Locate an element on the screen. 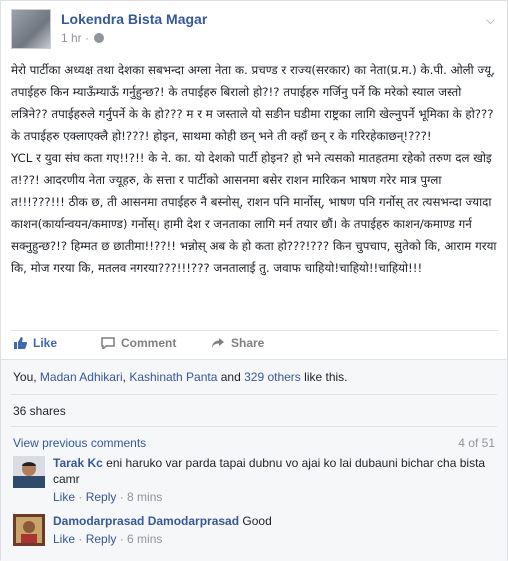 The width and height of the screenshot is (508, 561). comment-button: Comment is located at coordinates (138, 343).